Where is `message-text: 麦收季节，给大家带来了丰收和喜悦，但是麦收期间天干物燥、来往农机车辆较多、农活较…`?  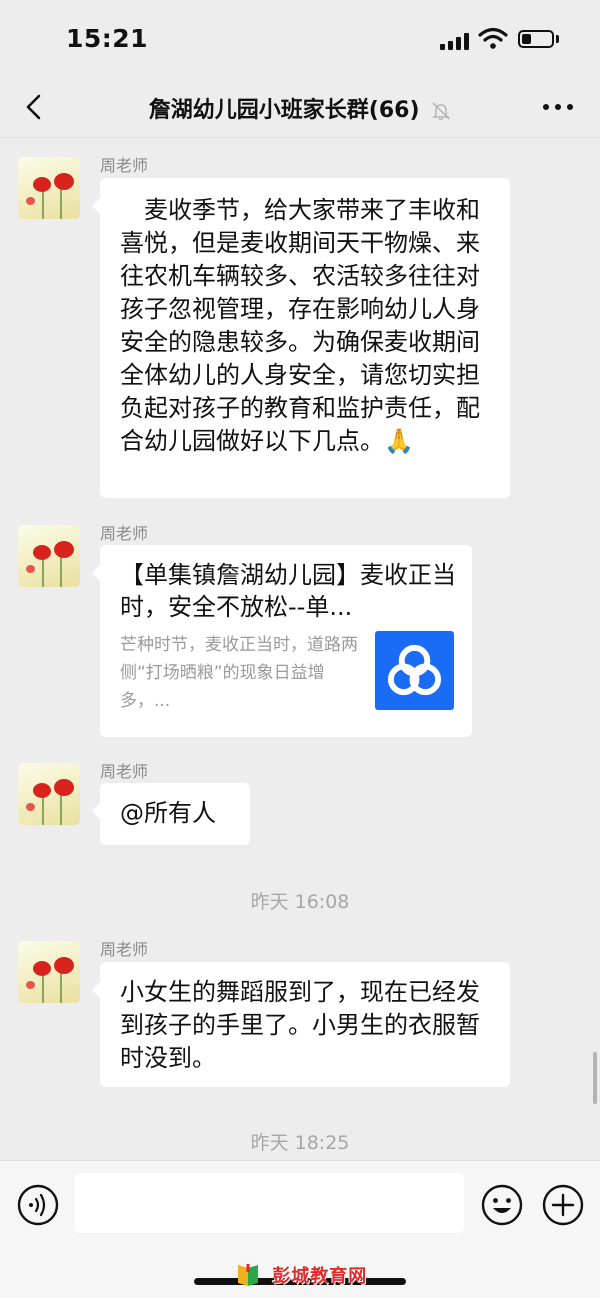
message-text: 麦收季节，给大家带来了丰收和喜悦，但是麦收期间天干物燥、来往农机车辆较多、农活较… is located at coordinates (300, 325).